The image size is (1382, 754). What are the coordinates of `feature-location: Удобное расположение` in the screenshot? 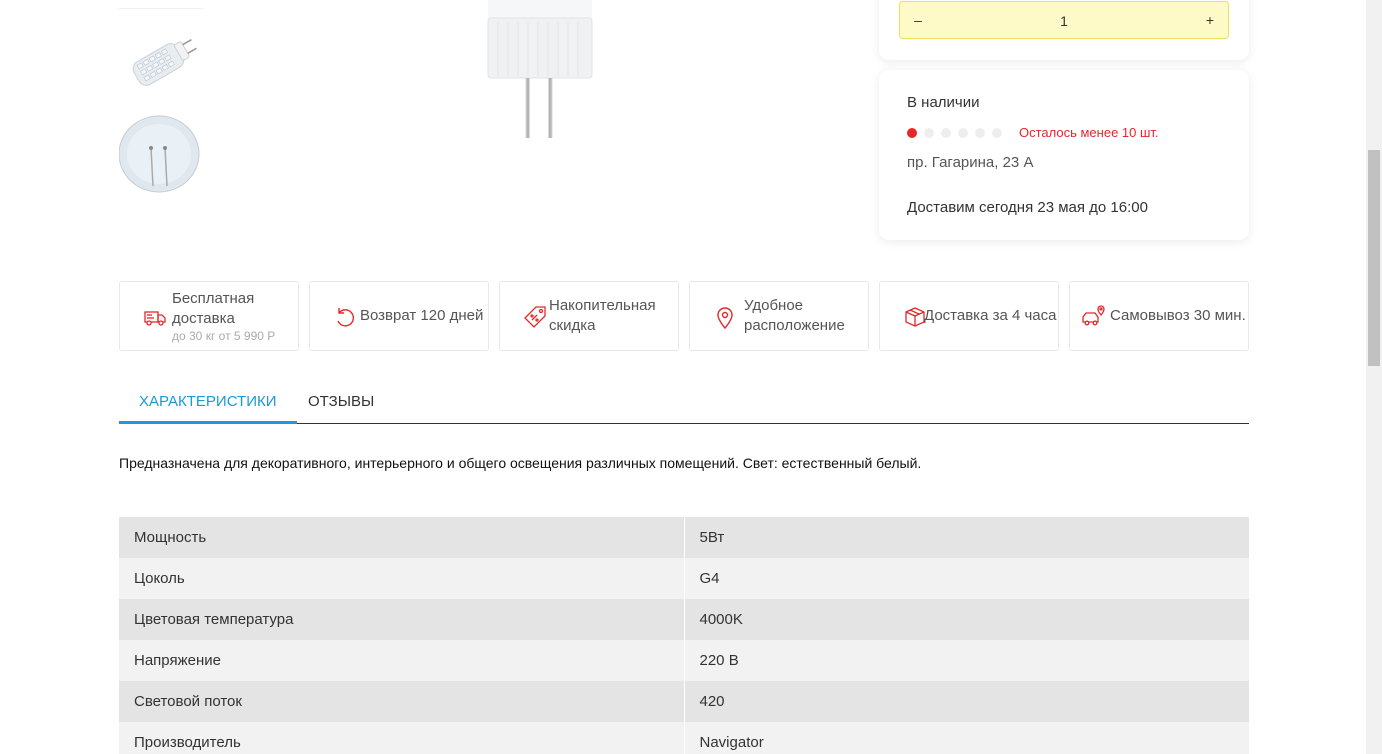 It's located at (779, 316).